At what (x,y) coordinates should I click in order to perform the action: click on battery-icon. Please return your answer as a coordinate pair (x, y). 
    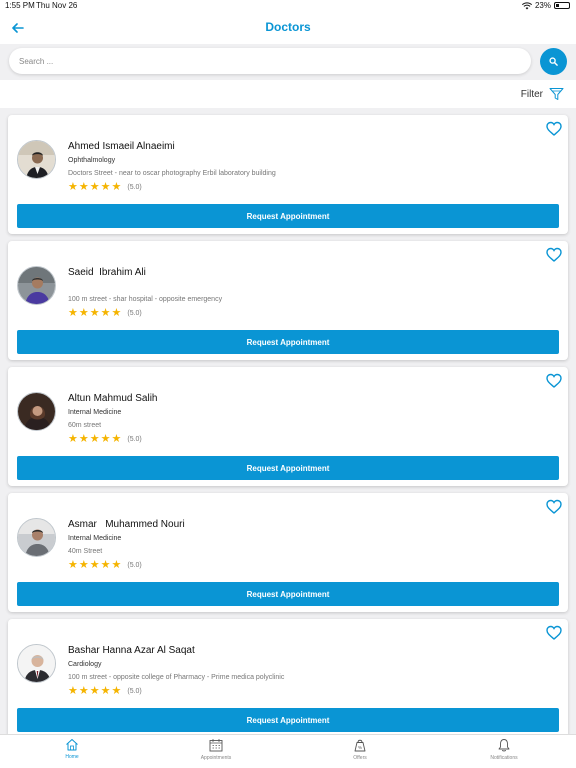
    Looking at the image, I should click on (562, 5).